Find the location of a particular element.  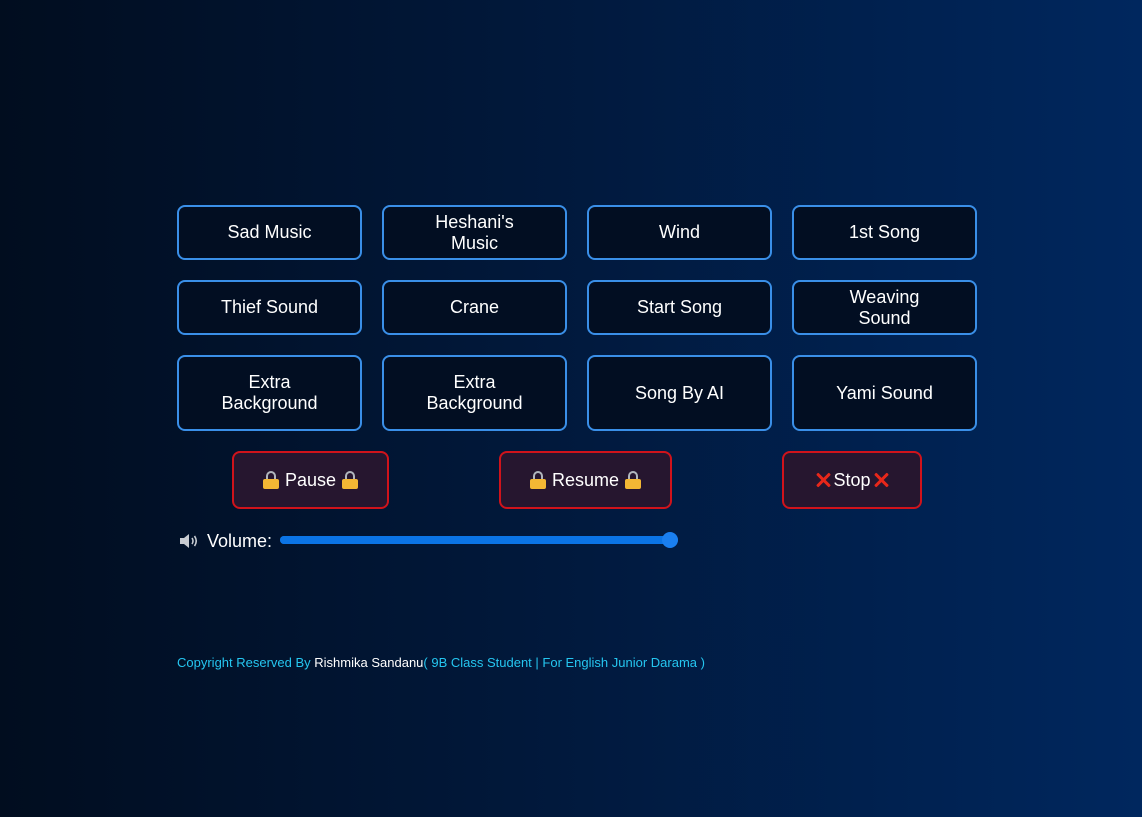

volume-slider-fill is located at coordinates (475, 540).